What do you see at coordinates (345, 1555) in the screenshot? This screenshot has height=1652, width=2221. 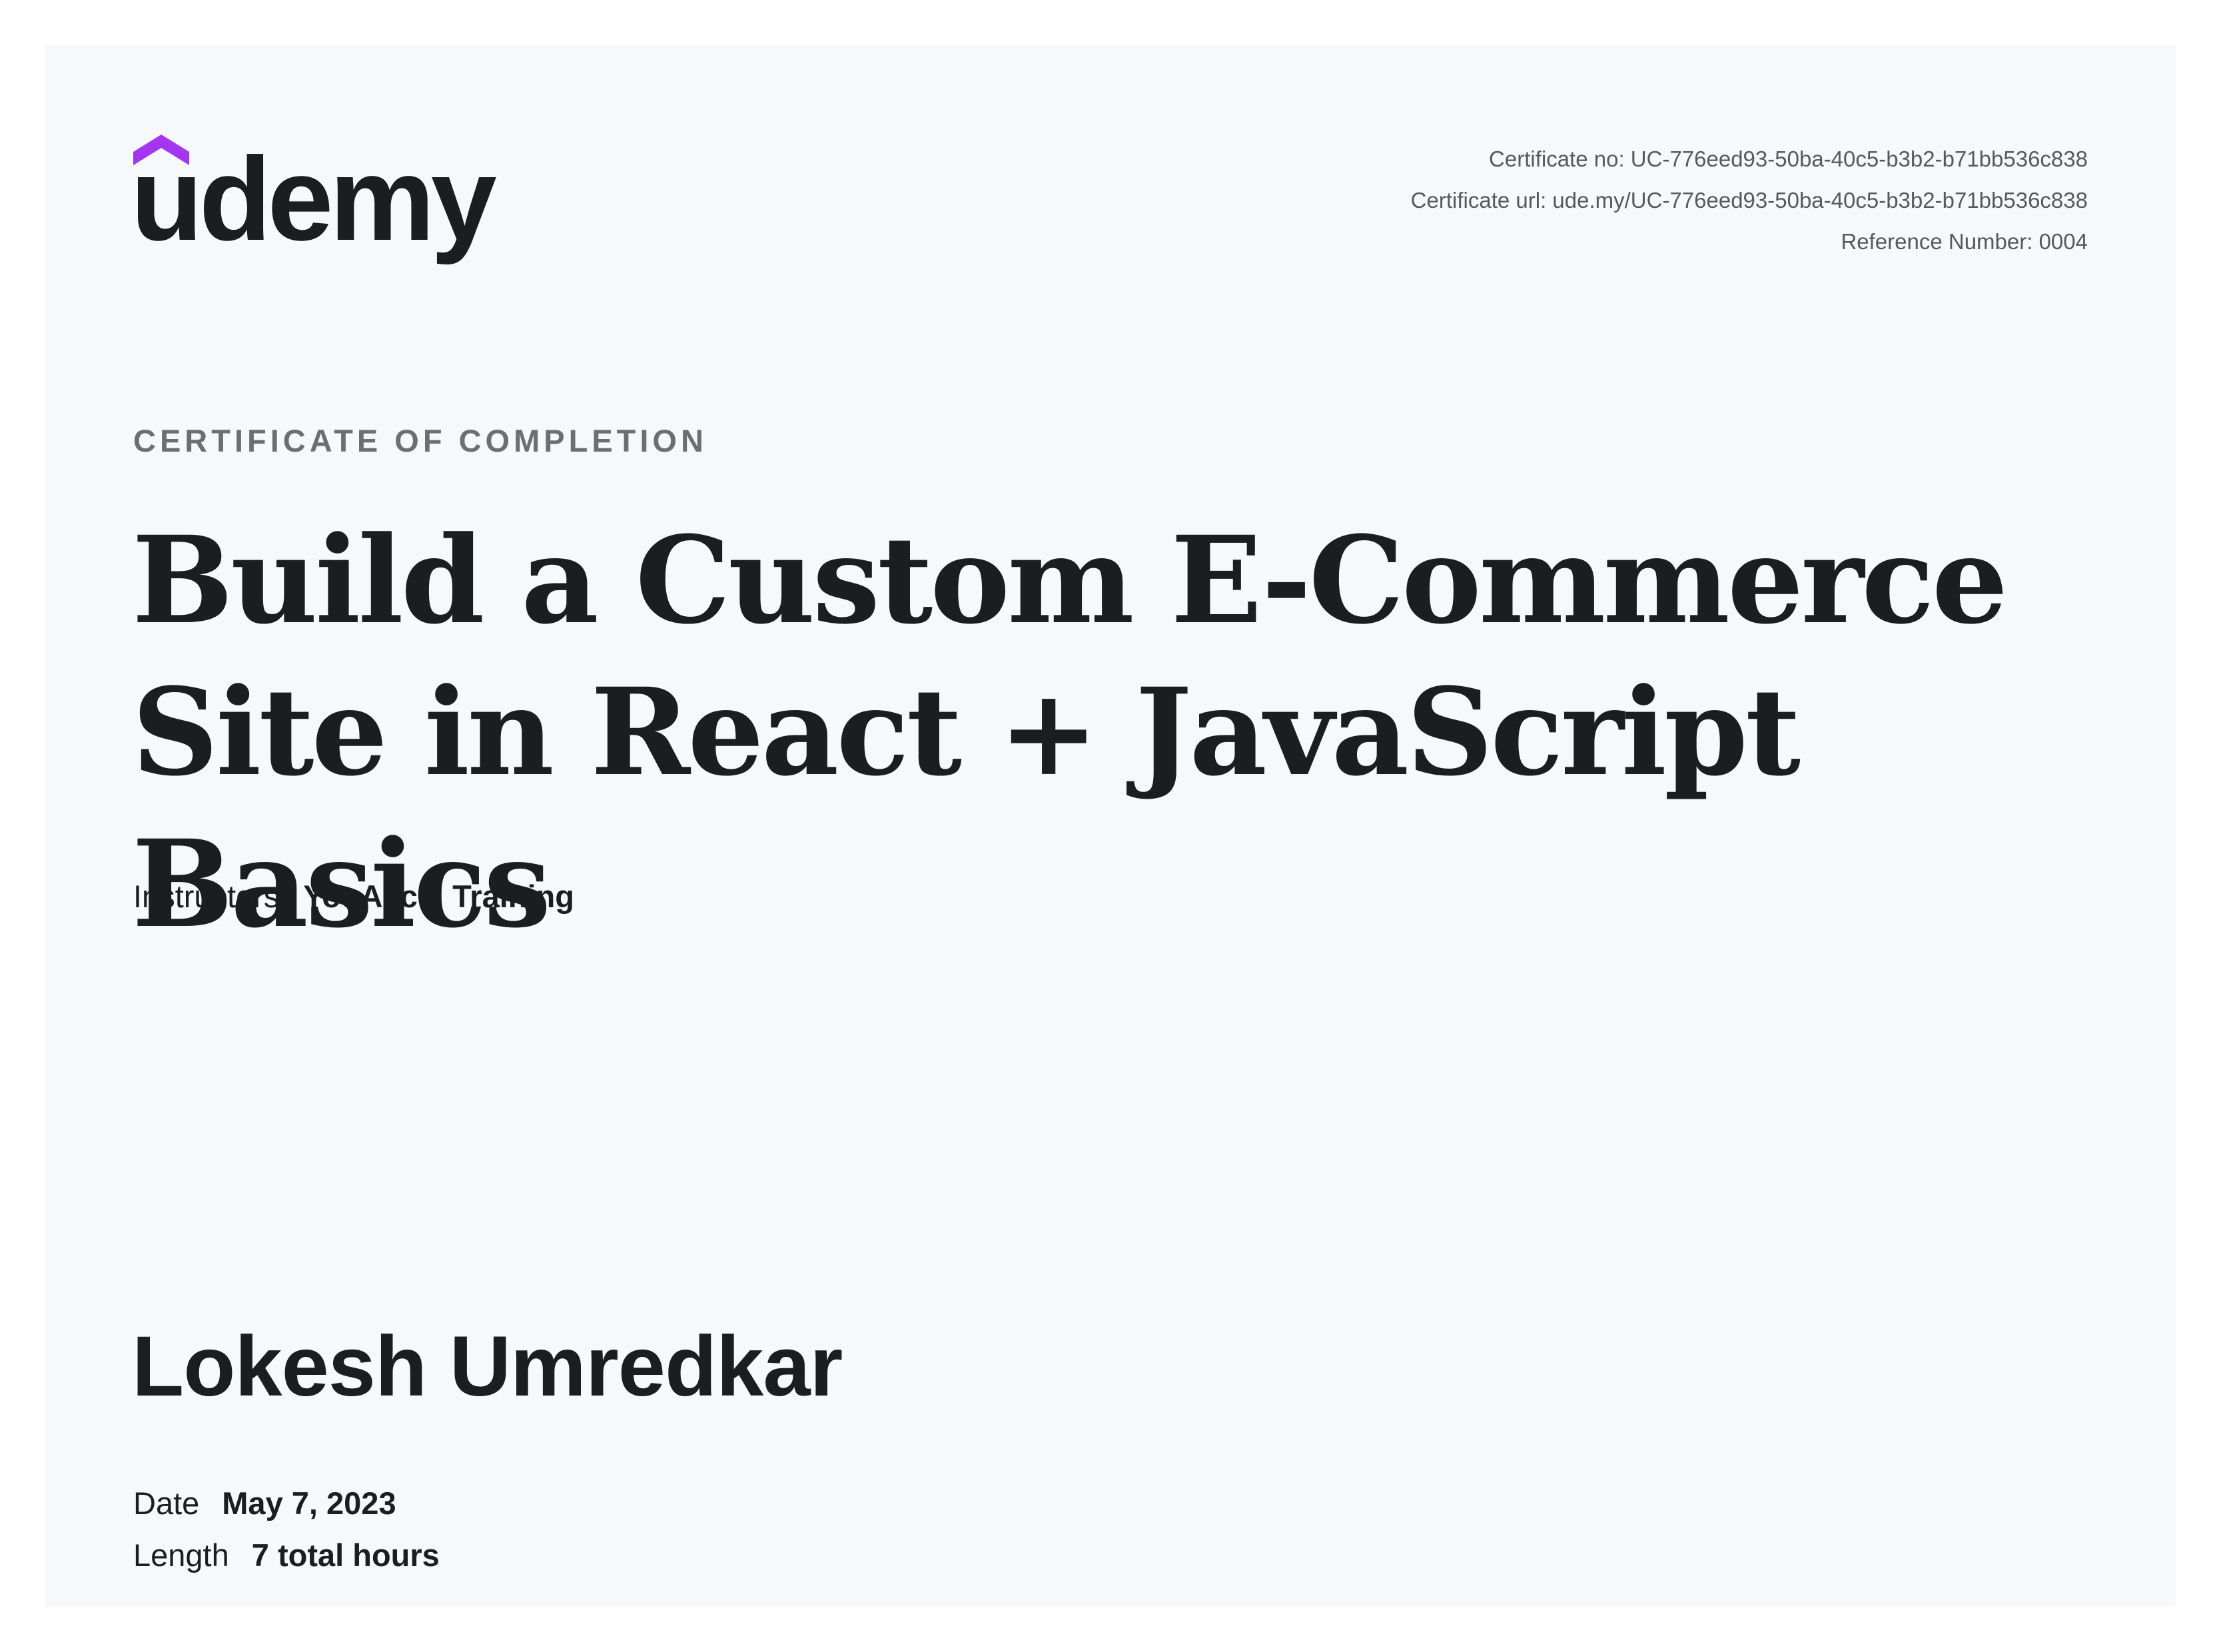 I see `length-value: 7 total hours` at bounding box center [345, 1555].